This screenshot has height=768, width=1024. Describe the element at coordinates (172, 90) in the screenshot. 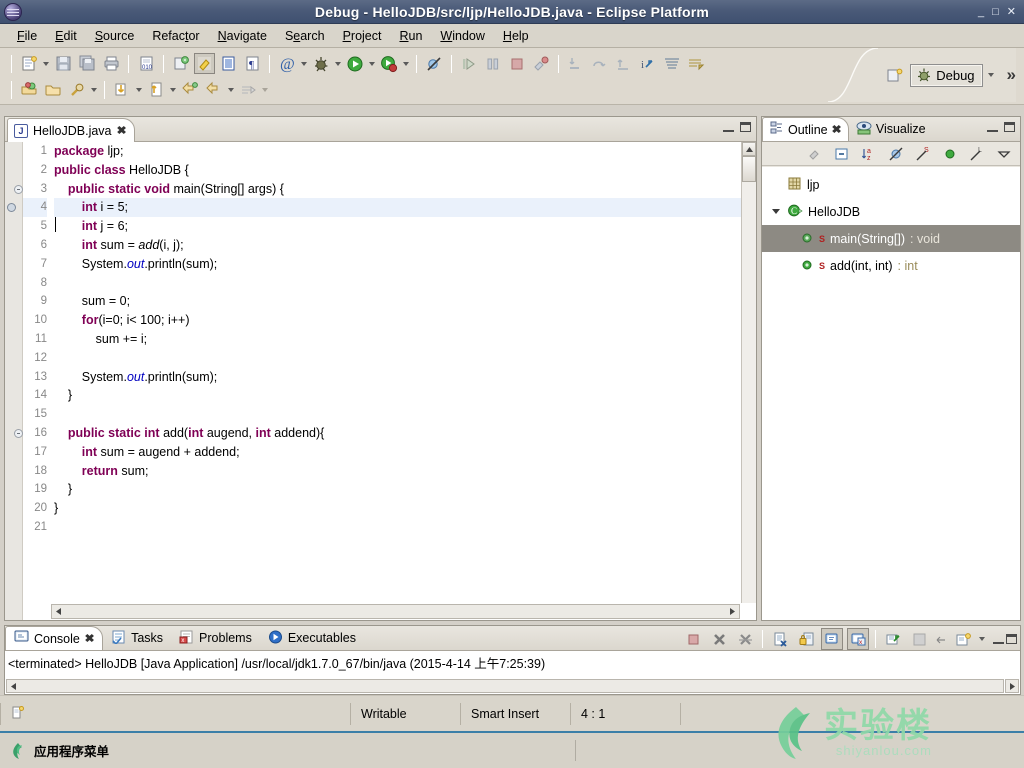

I see `goto-line-dropdown-icon` at that location.